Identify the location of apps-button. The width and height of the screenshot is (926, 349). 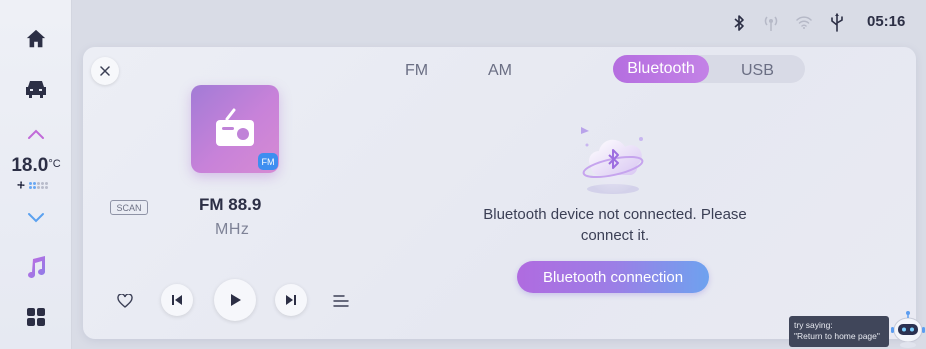
(36, 317).